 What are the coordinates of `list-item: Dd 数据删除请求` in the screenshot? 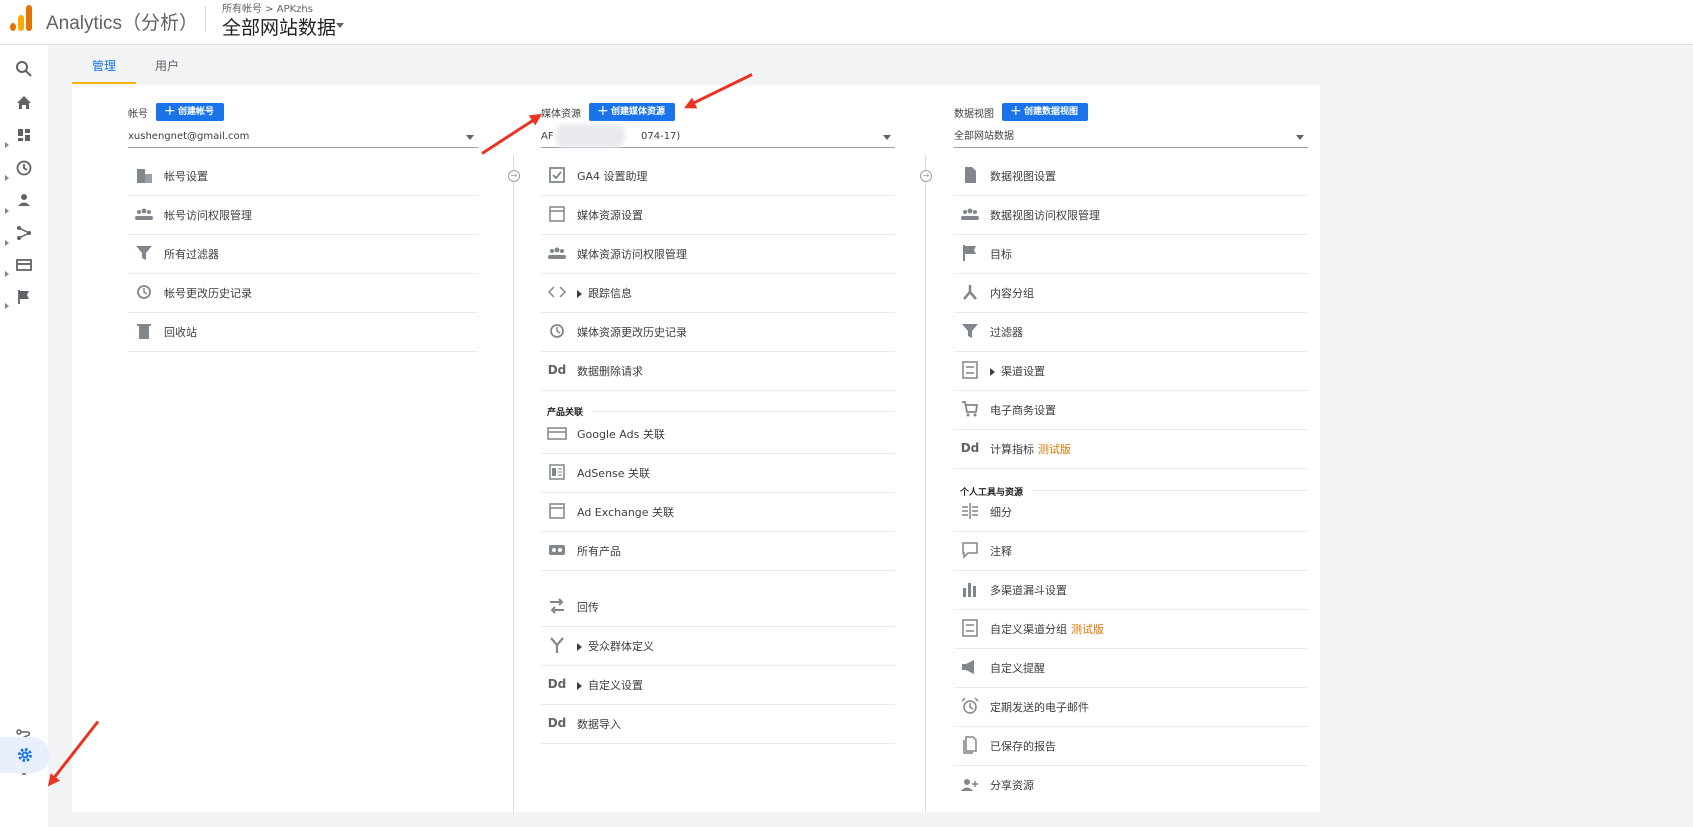 It's located at (718, 371).